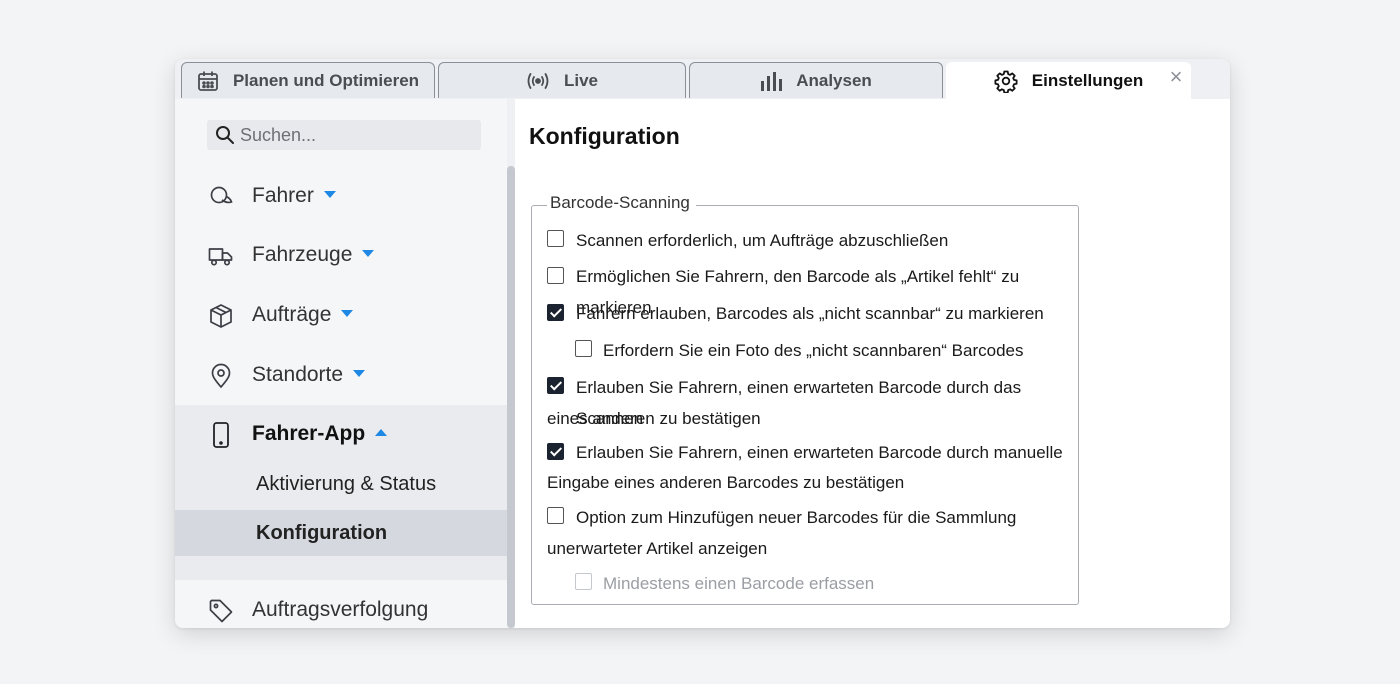  I want to click on close-icon: ×, so click(1176, 77).